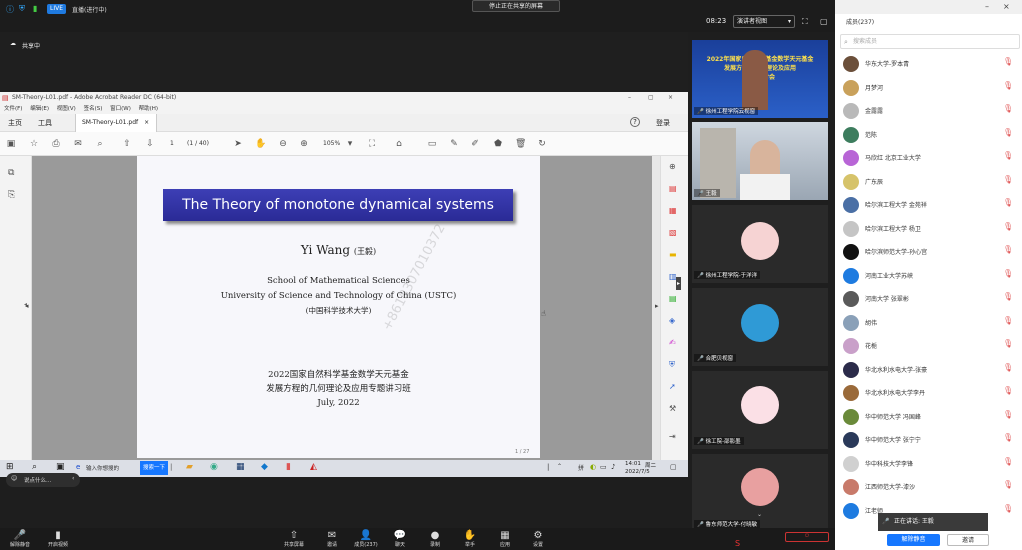 The image size is (1022, 550). Describe the element at coordinates (930, 346) in the screenshot. I see `participant-row: 花栀 🎙` at that location.